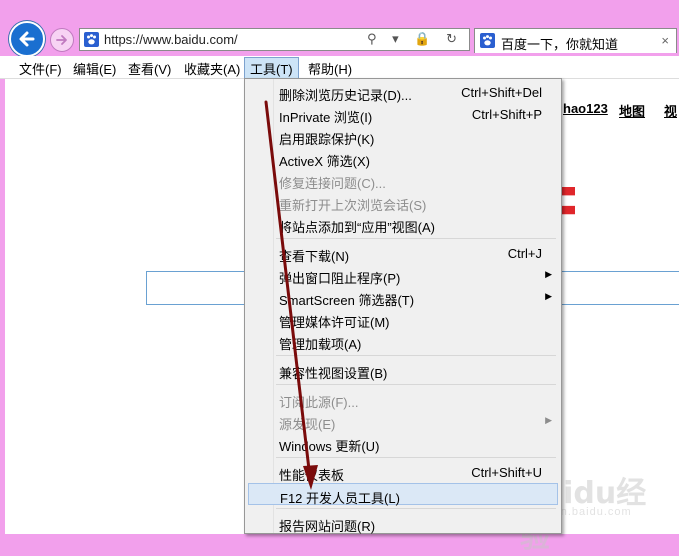 The height and width of the screenshot is (556, 679). Describe the element at coordinates (327, 139) in the screenshot. I see `menu-item-label: 启用跟踪保护(K)` at that location.